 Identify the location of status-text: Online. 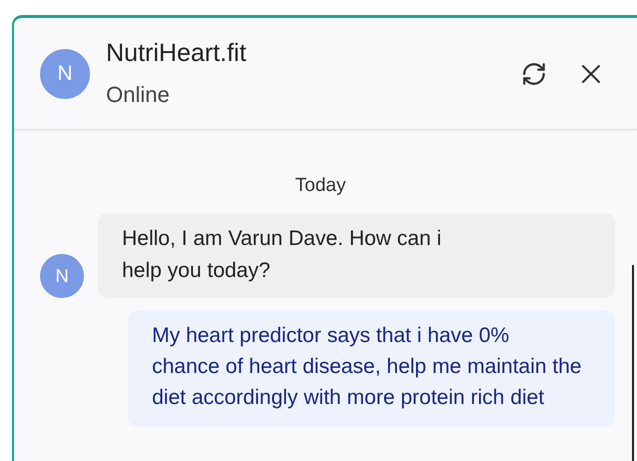
(138, 95).